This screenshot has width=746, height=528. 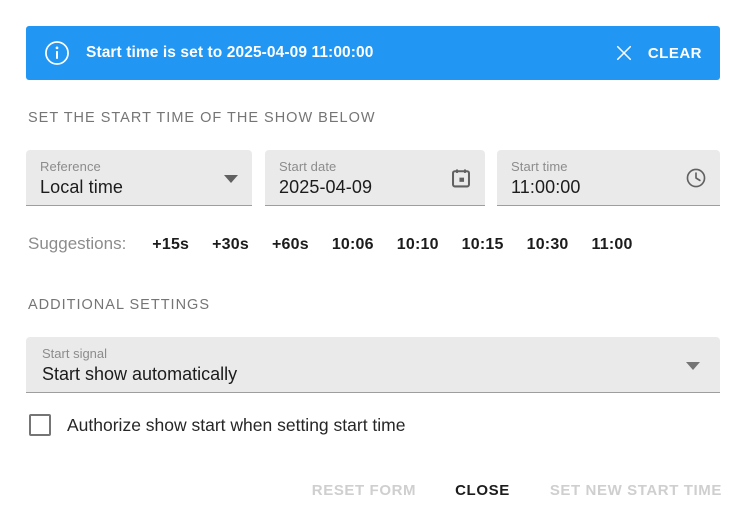 I want to click on start-time-value: 11:00:00, so click(x=546, y=187).